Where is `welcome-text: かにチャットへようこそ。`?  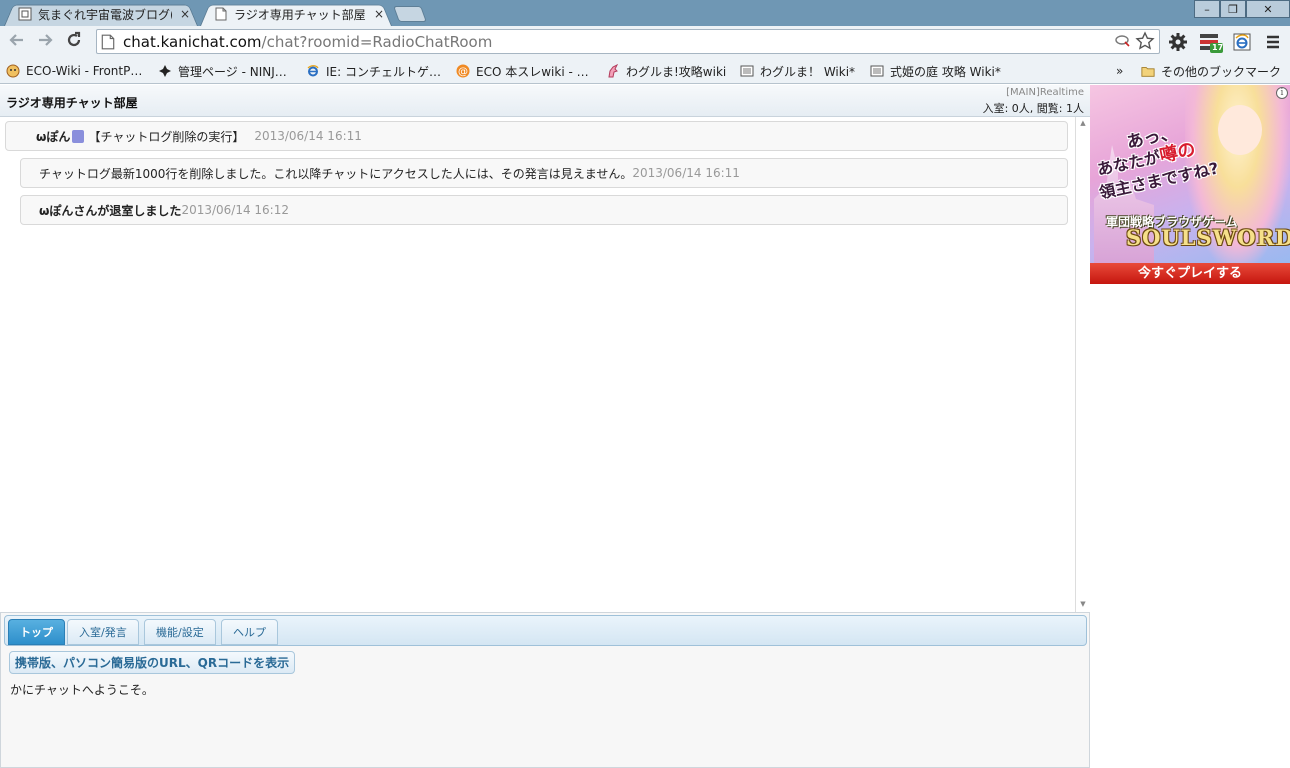
welcome-text: かにチャットへようこそ。 is located at coordinates (82, 690).